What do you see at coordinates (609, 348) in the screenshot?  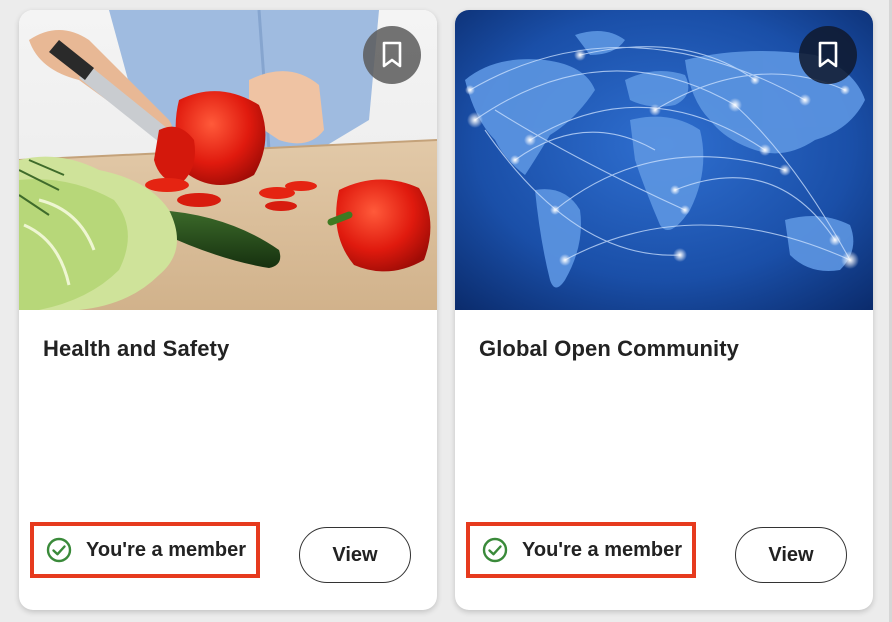 I see `card-title: Global Open Community` at bounding box center [609, 348].